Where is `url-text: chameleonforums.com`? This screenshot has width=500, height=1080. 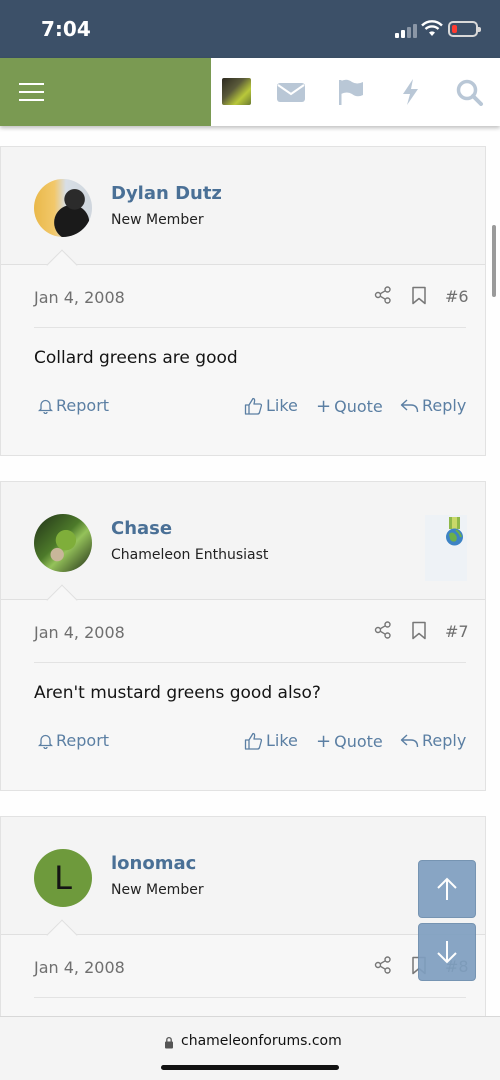 url-text: chameleonforums.com is located at coordinates (261, 1041).